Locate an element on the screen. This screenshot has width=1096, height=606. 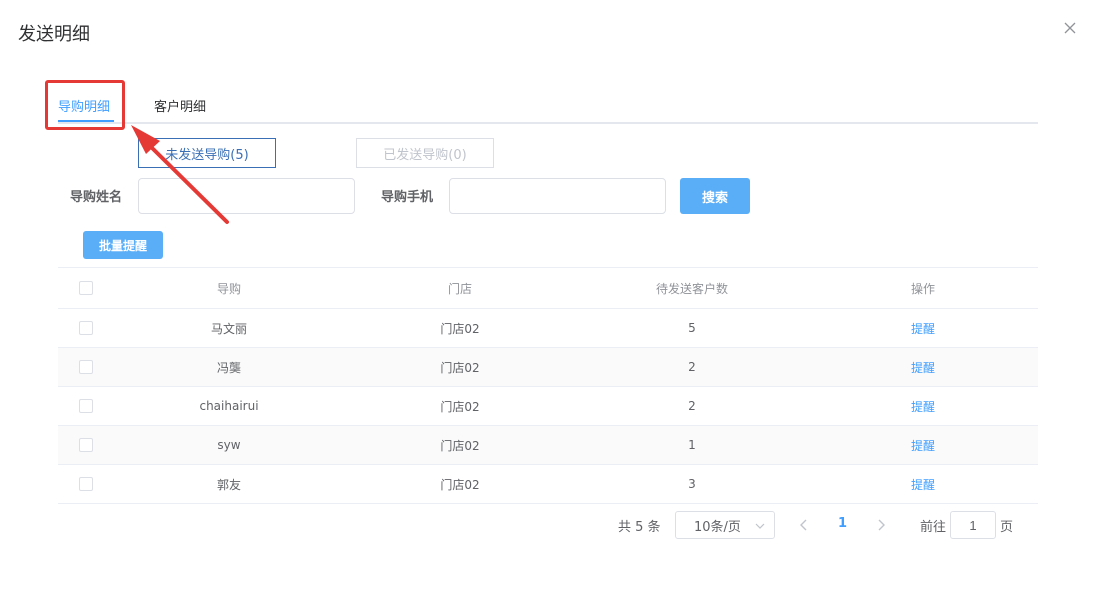
cell-pending-count: 3 is located at coordinates (692, 484).